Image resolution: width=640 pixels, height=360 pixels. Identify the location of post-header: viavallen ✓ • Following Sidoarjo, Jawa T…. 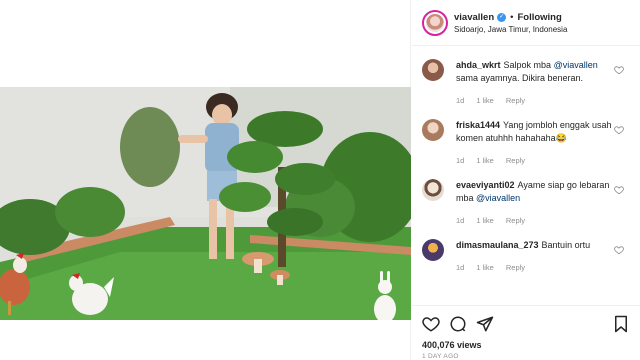
(526, 23).